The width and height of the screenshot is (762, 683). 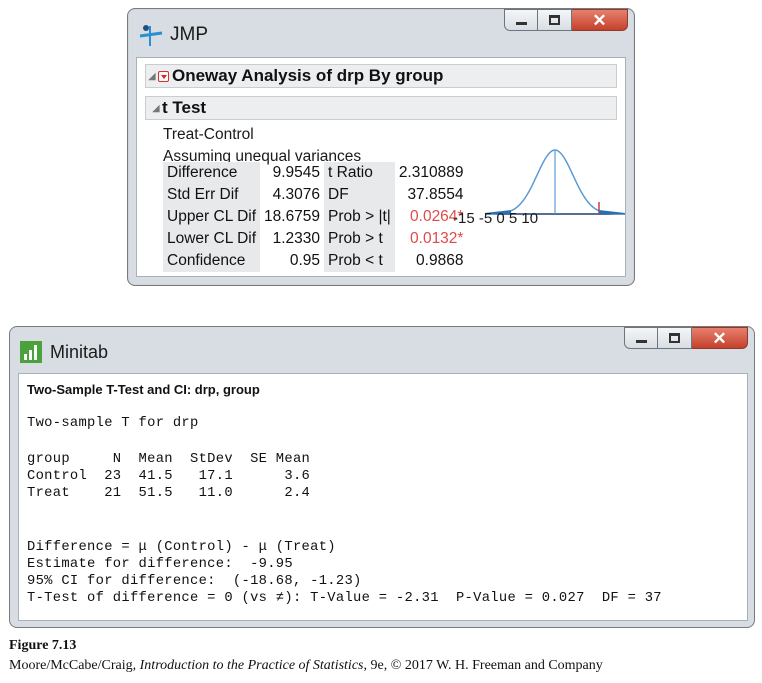 I want to click on stat-value: 1.2330, so click(x=296, y=238).